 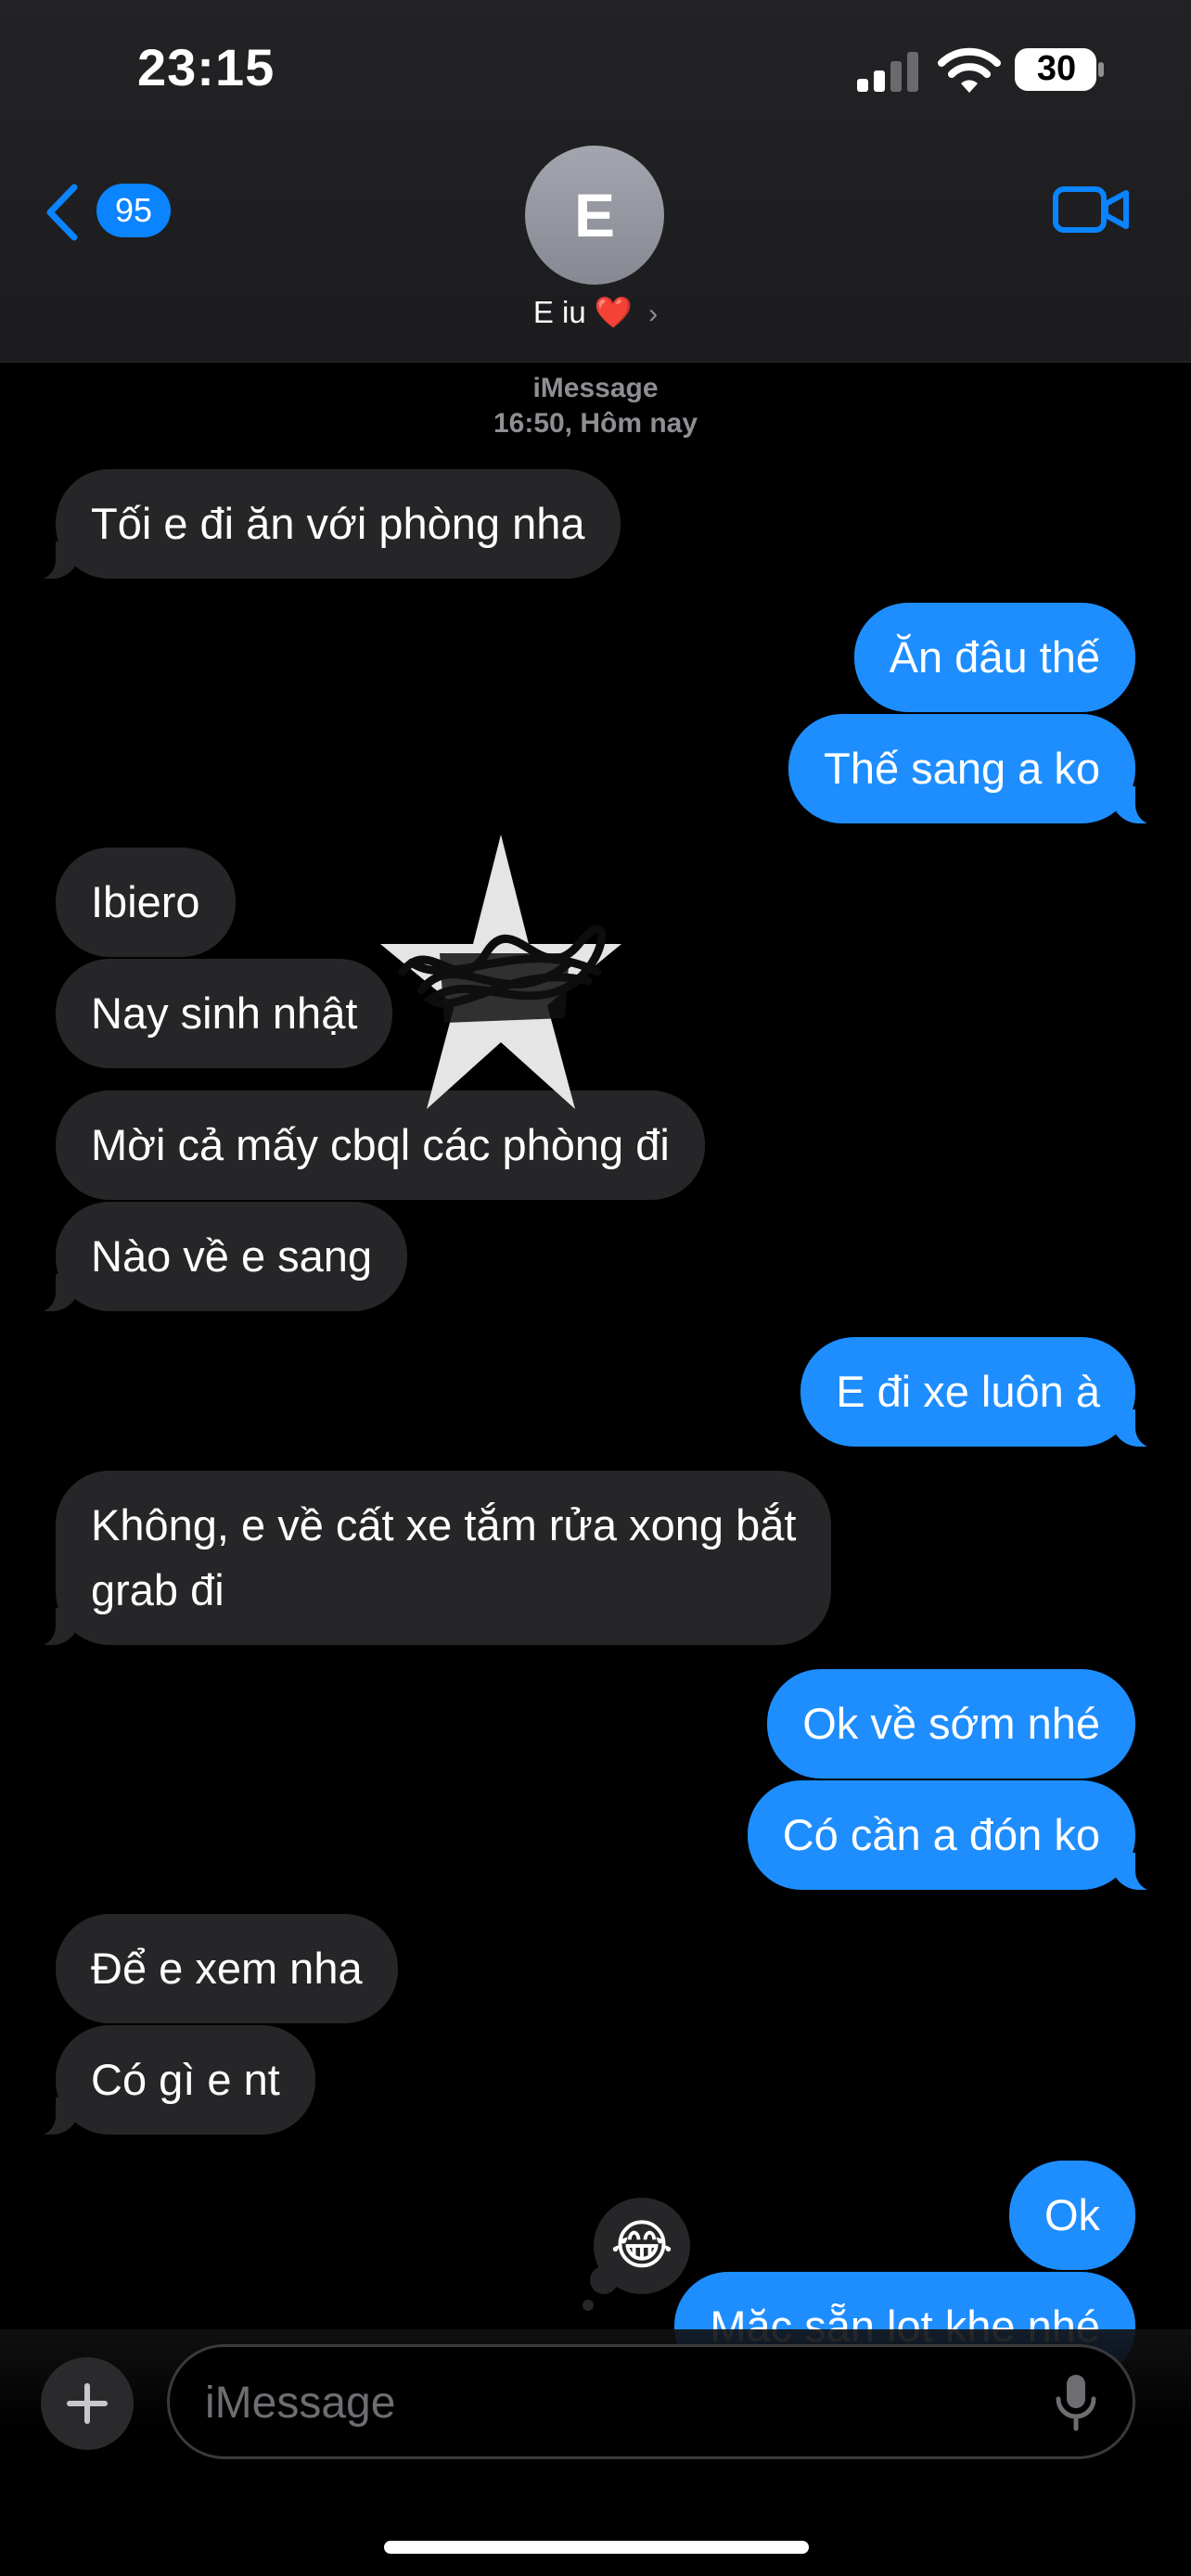 I want to click on contact-name: E iu, so click(x=559, y=312).